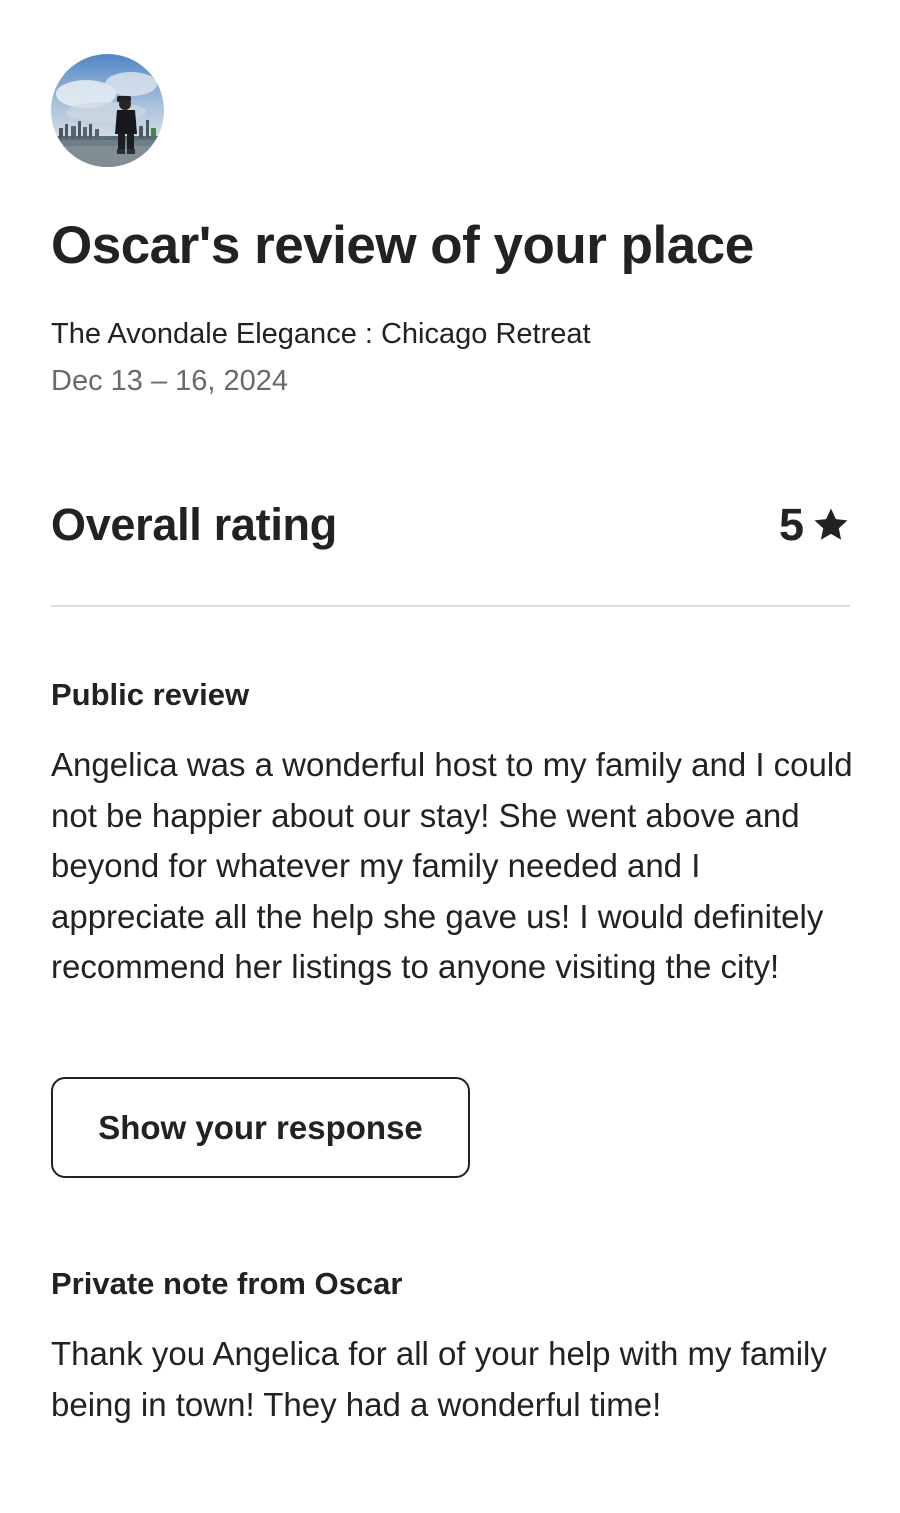 The width and height of the screenshot is (900, 1513). What do you see at coordinates (402, 245) in the screenshot?
I see `page-title: Oscar's review of your place` at bounding box center [402, 245].